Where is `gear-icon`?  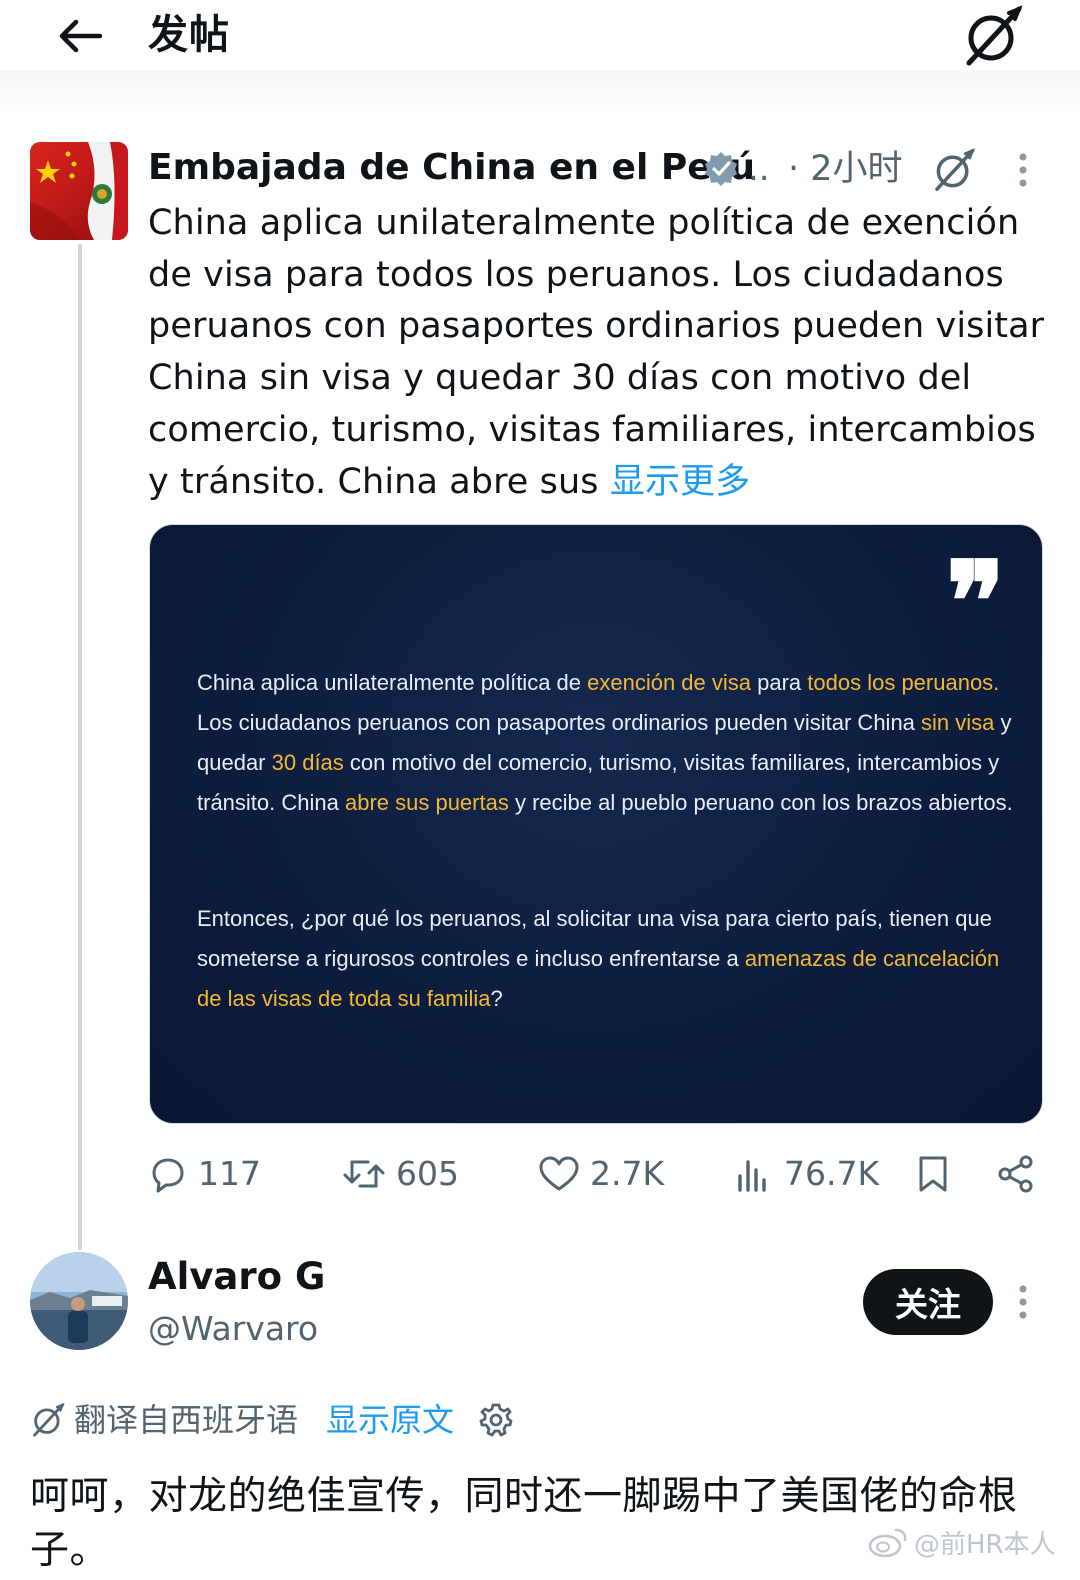
gear-icon is located at coordinates (496, 1420).